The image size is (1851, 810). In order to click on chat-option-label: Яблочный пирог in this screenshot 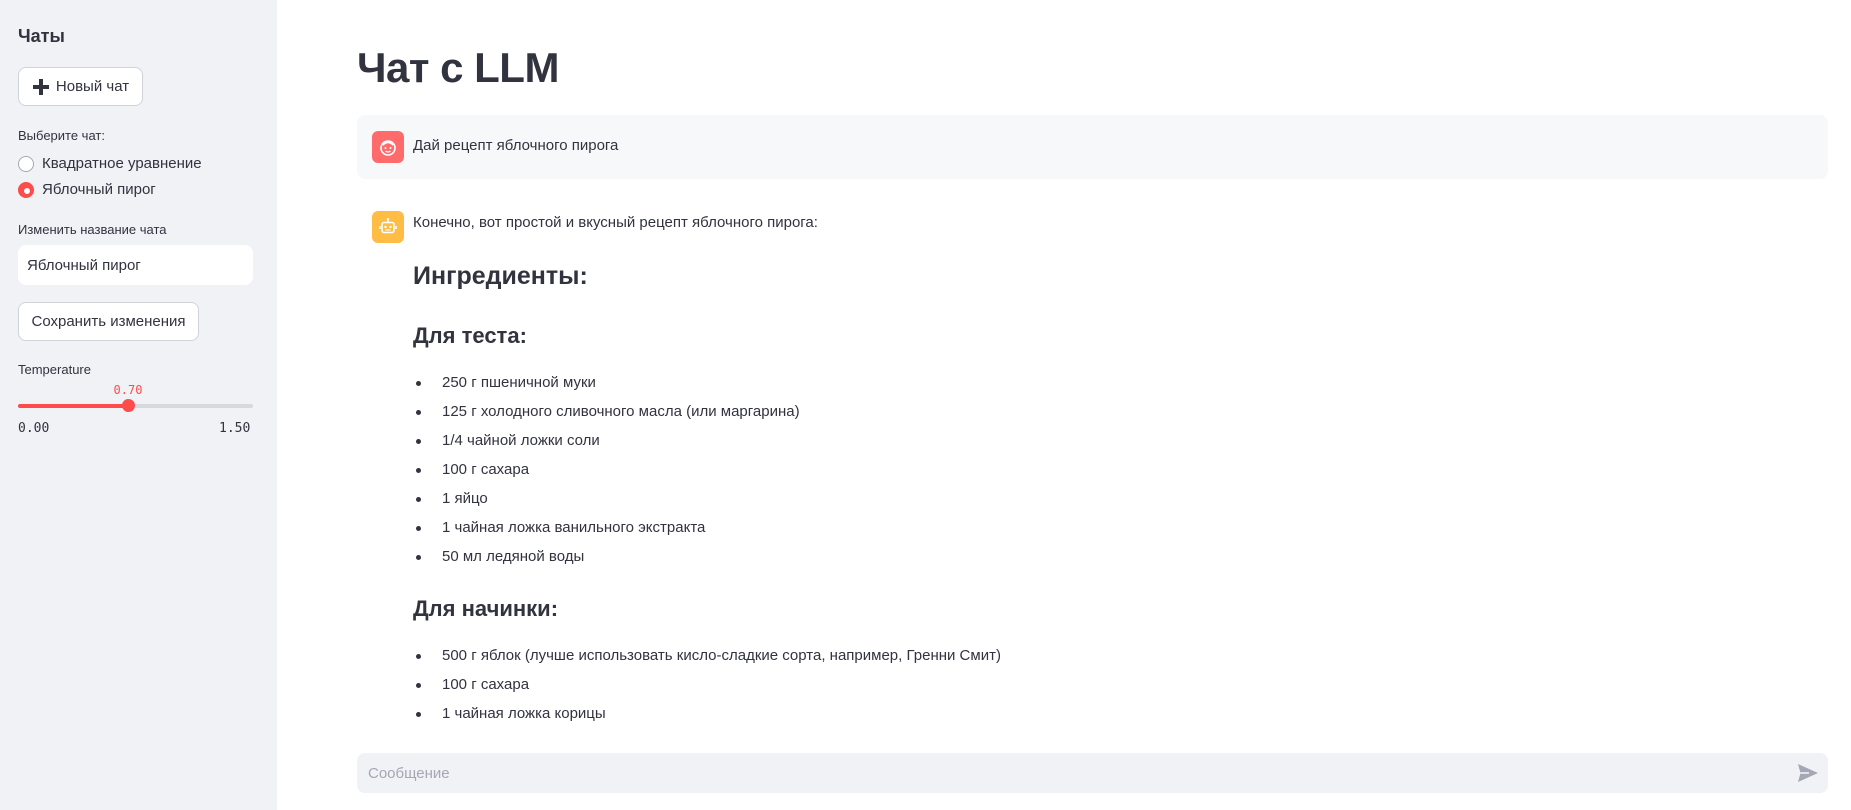, I will do `click(99, 189)`.